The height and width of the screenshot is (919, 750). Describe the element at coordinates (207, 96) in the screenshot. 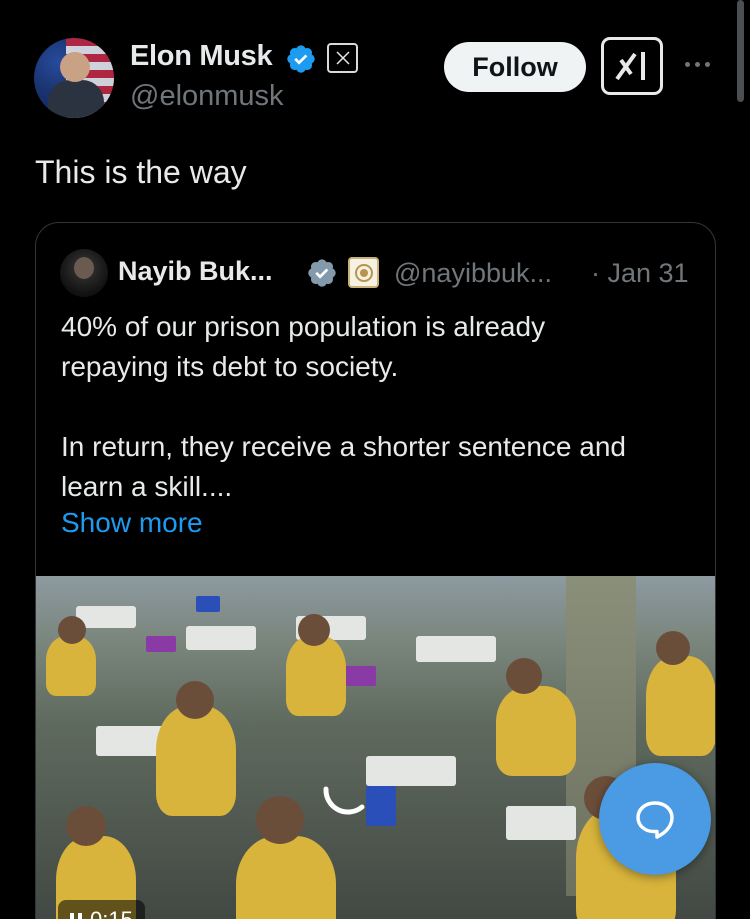

I see `author-handle: @elonmusk` at that location.